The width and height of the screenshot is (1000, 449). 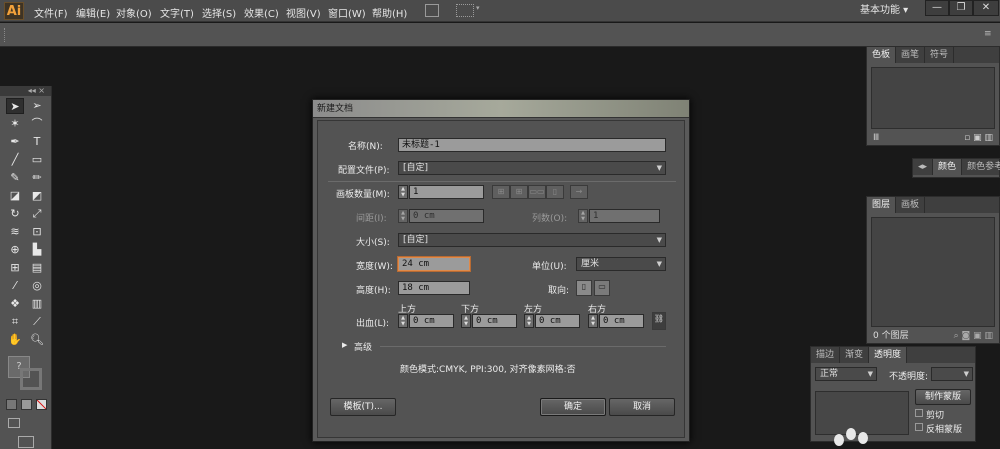 I want to click on profile-select: [自定] ▼, so click(x=532, y=168).